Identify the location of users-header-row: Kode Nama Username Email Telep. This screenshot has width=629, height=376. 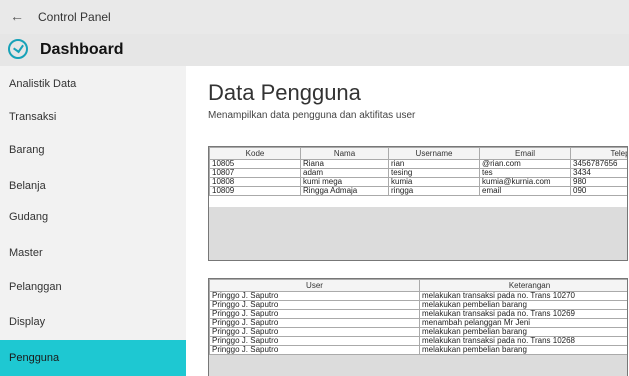
(418, 153).